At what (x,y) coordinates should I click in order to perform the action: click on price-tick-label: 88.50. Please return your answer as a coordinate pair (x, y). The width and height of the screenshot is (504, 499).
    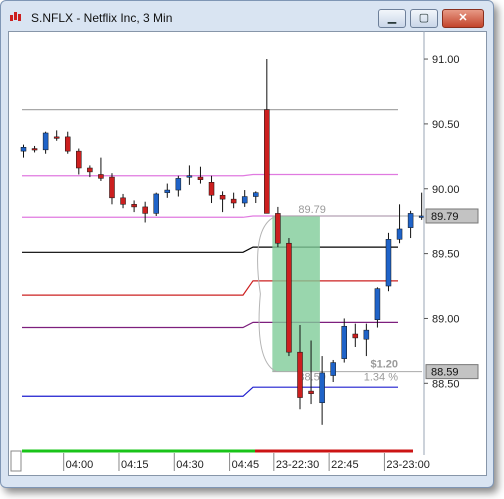
    Looking at the image, I should click on (446, 384).